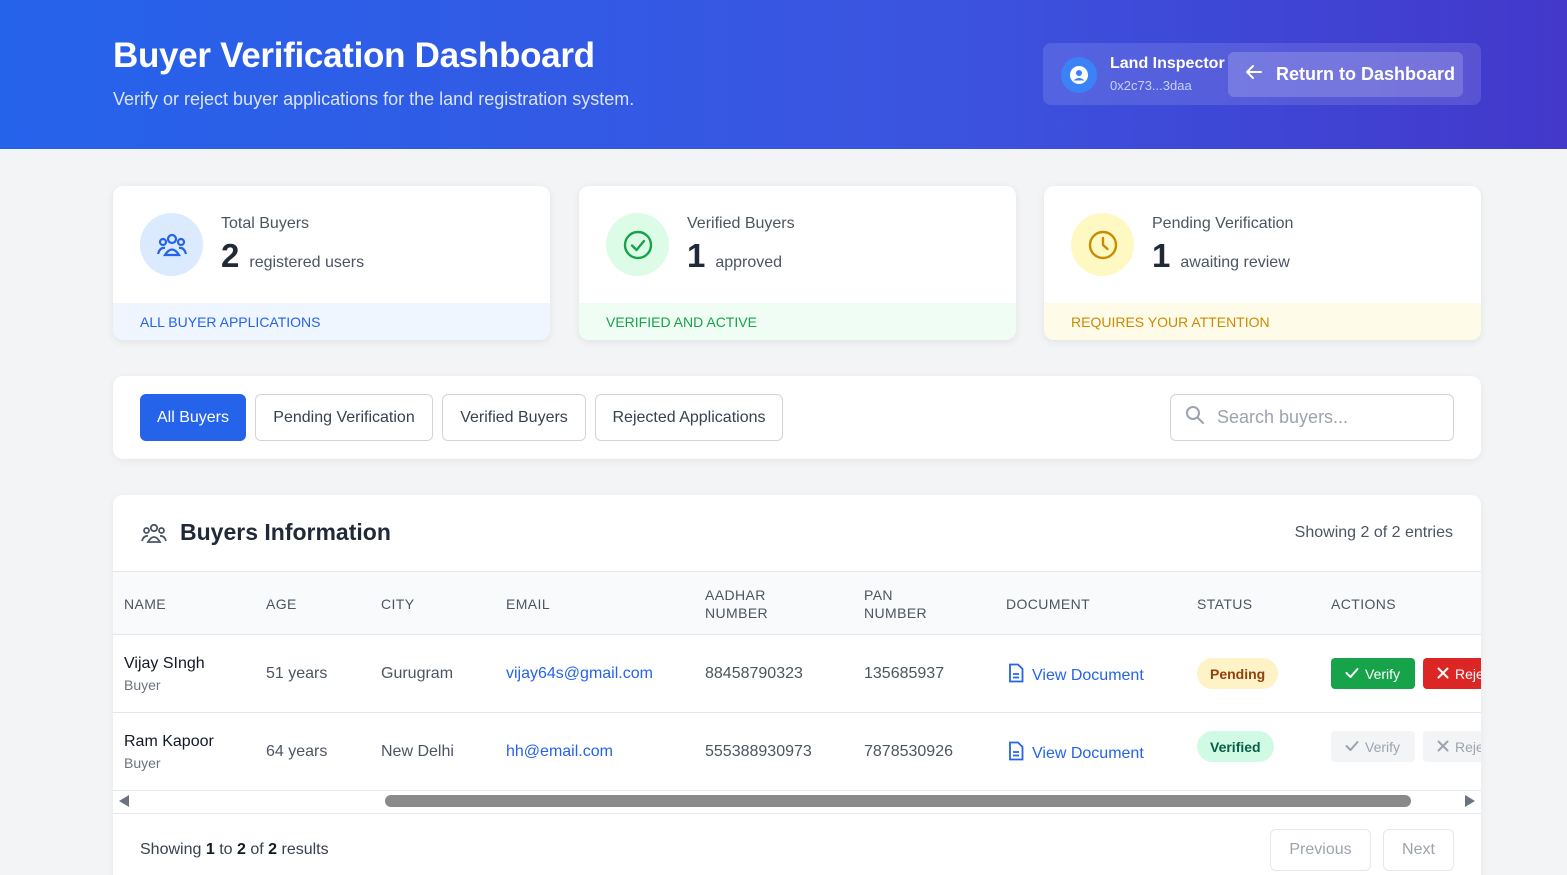  Describe the element at coordinates (164, 663) in the screenshot. I see `buyer-name: Vijay SIngh` at that location.